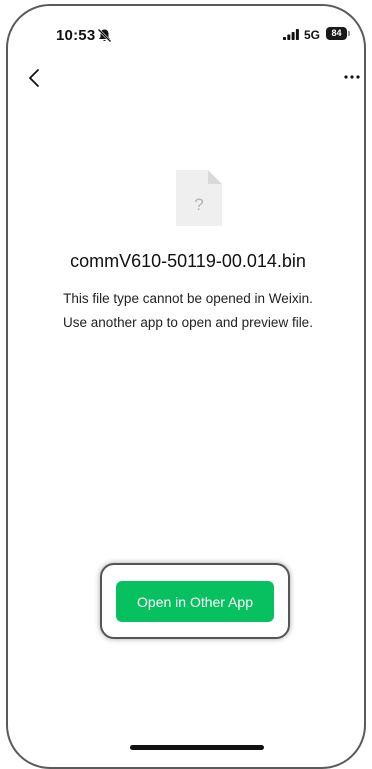 This screenshot has height=769, width=372. I want to click on chevron-left-icon, so click(35, 78).